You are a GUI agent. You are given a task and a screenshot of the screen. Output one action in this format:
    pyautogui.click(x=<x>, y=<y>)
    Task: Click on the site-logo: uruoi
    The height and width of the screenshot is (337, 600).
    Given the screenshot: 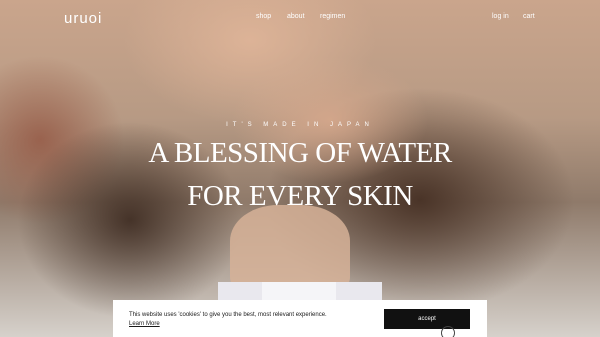 What is the action you would take?
    pyautogui.click(x=83, y=18)
    